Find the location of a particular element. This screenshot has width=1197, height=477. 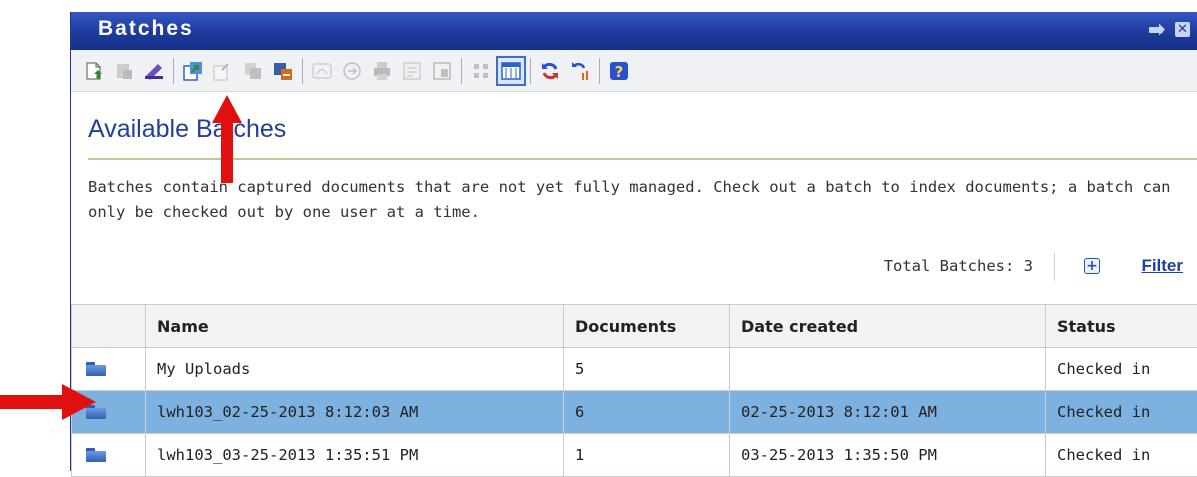

table-row: My Uploads 5 Checked in is located at coordinates (634, 369).